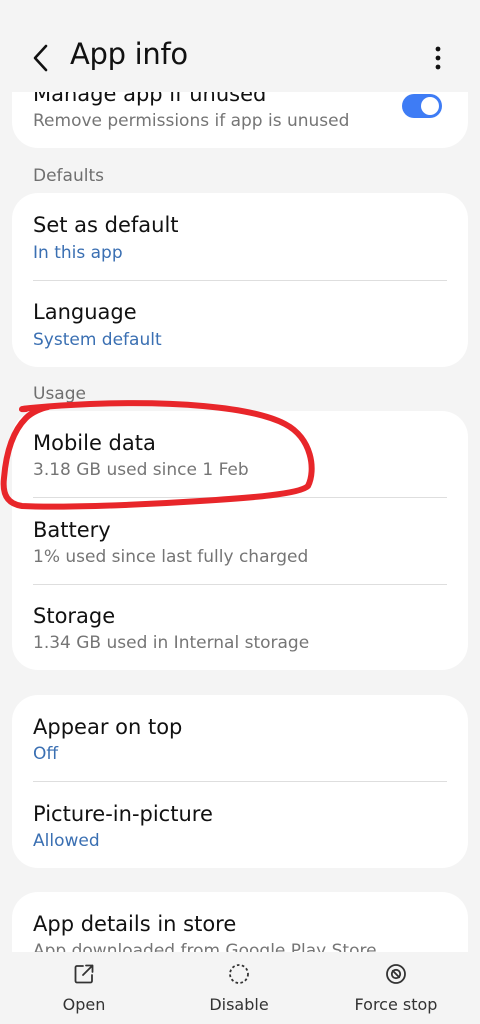 The height and width of the screenshot is (1024, 480). I want to click on row-subtitle: 1.34 GB used in Internal storage, so click(171, 643).